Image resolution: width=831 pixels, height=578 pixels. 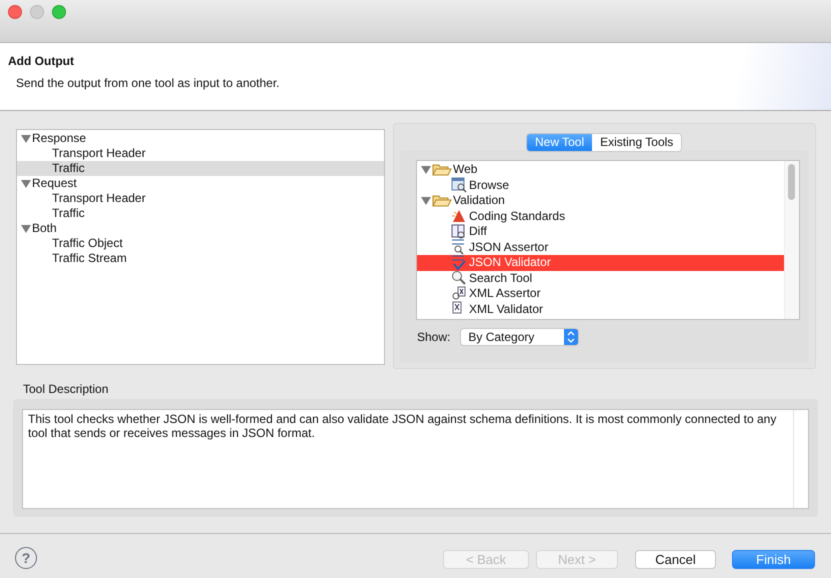 What do you see at coordinates (402, 426) in the screenshot?
I see `description-text: This tool checks whether JSON is well-formed and can also validate JSON against schema definitions. It is most commonly connected to any tool that sends or receives messages in JSON format.` at bounding box center [402, 426].